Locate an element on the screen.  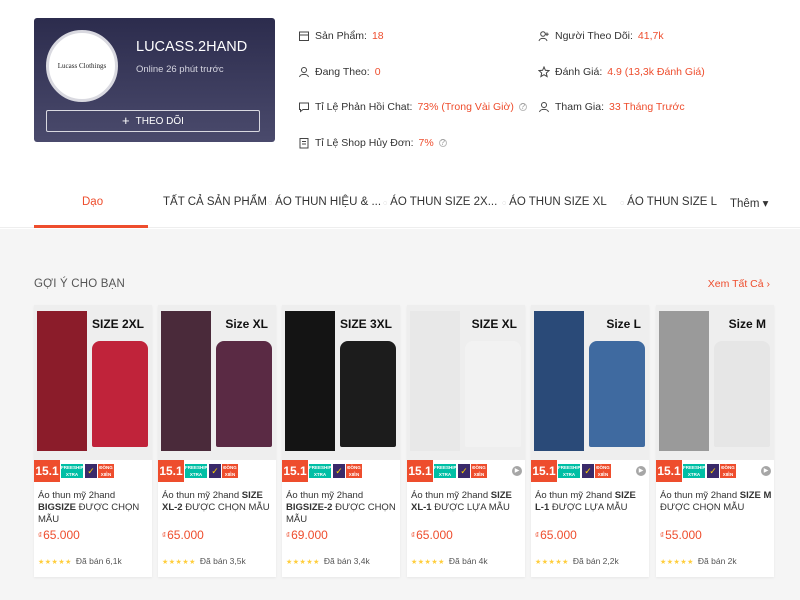
product-image: SIZE 3XL 15.1 FREESHIP XTRA ✓ ĐỒNG XIÊN is located at coordinates (341, 393).